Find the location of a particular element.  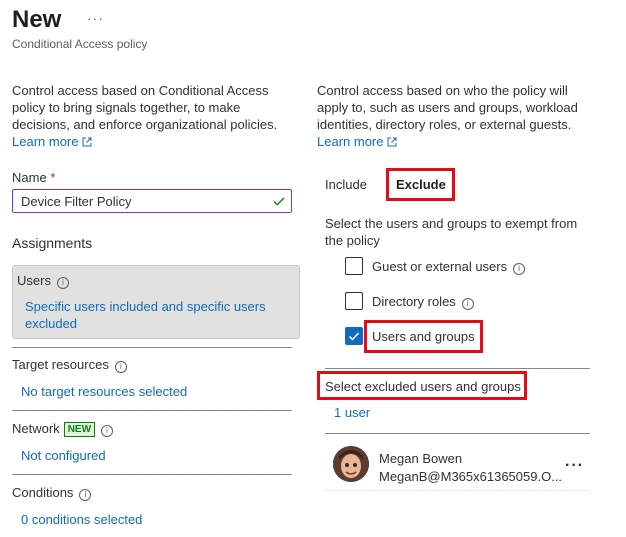

assignments-heading: Assignments is located at coordinates (52, 243).